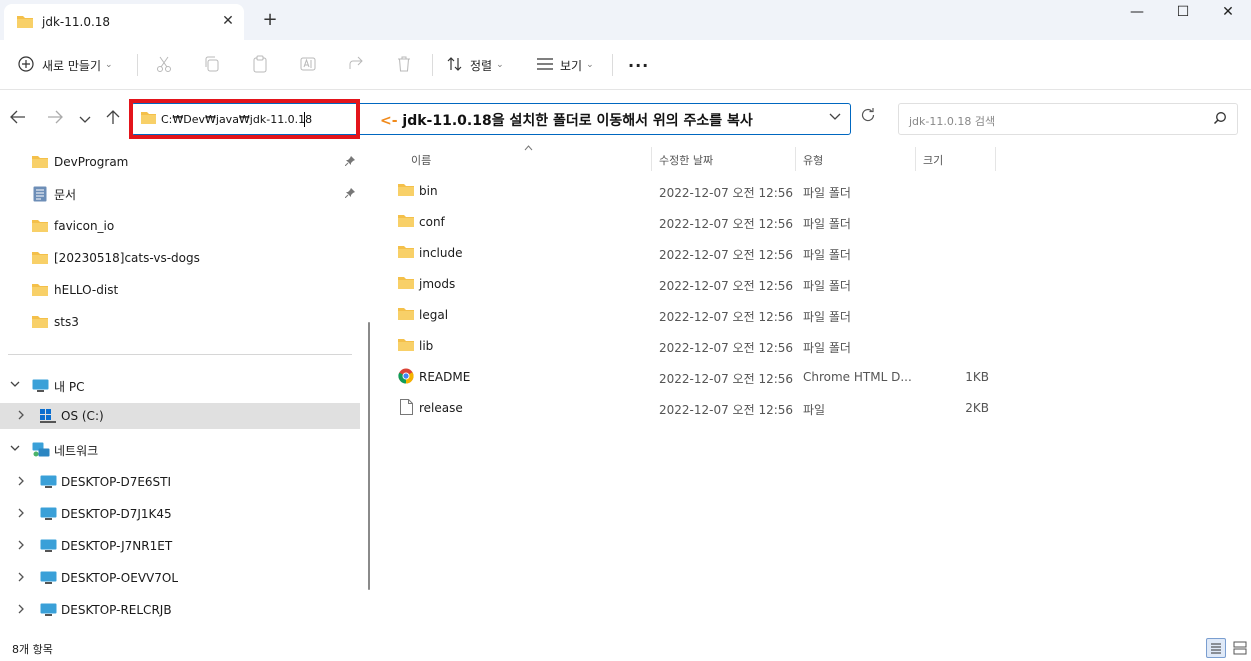  What do you see at coordinates (180, 290) in the screenshot?
I see `sidebar-item-hello-dist: hELLO-dist` at bounding box center [180, 290].